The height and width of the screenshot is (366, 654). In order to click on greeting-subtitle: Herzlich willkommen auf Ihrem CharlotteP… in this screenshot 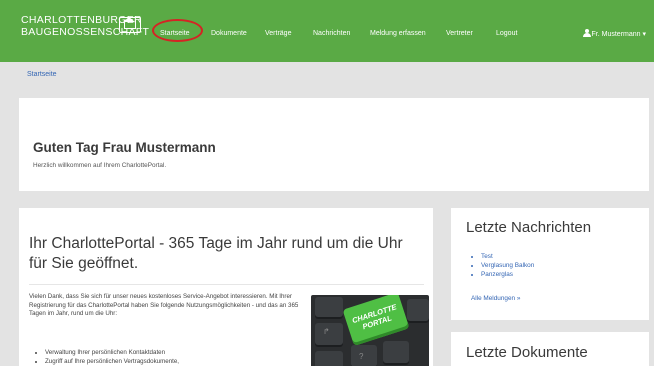, I will do `click(100, 165)`.